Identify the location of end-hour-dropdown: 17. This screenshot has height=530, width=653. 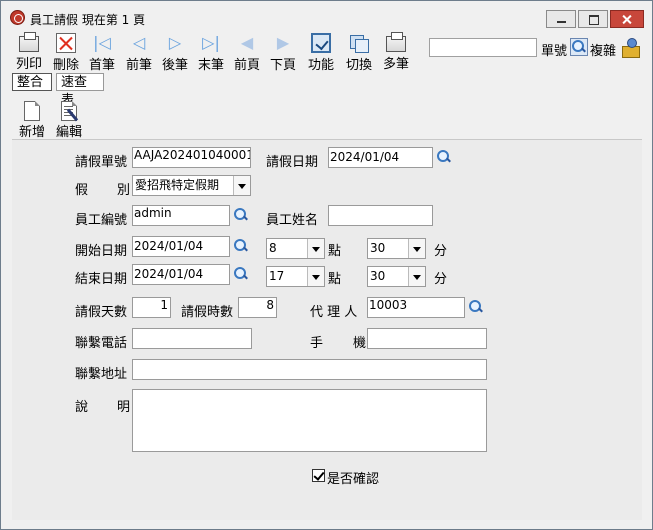
(295, 276).